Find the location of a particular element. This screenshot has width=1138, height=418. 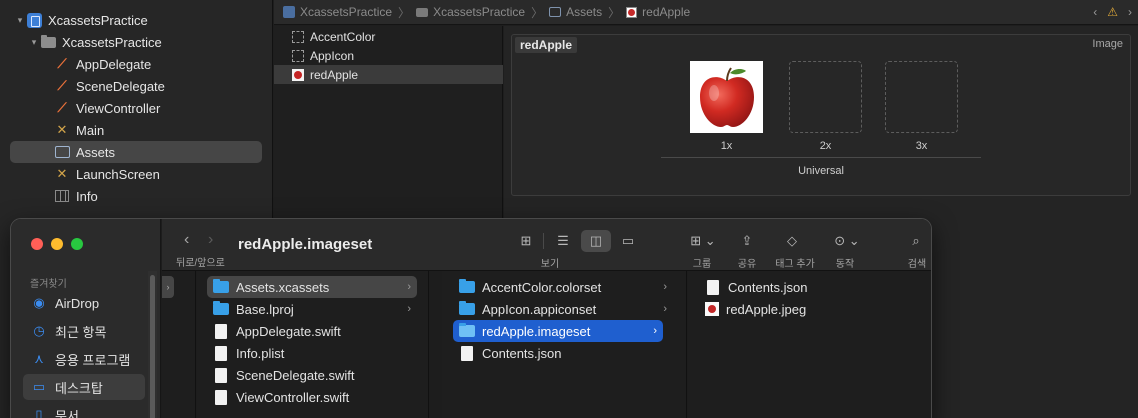

nav-item-label: LaunchScreen is located at coordinates (118, 174).